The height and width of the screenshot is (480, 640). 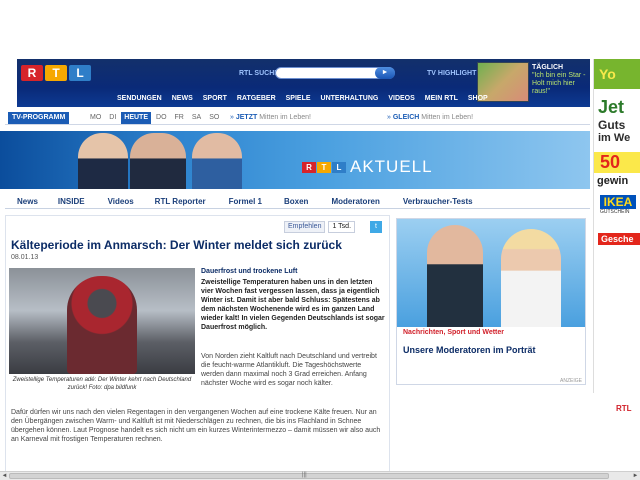 What do you see at coordinates (571, 381) in the screenshot?
I see `ad-label: ANZEIGE` at bounding box center [571, 381].